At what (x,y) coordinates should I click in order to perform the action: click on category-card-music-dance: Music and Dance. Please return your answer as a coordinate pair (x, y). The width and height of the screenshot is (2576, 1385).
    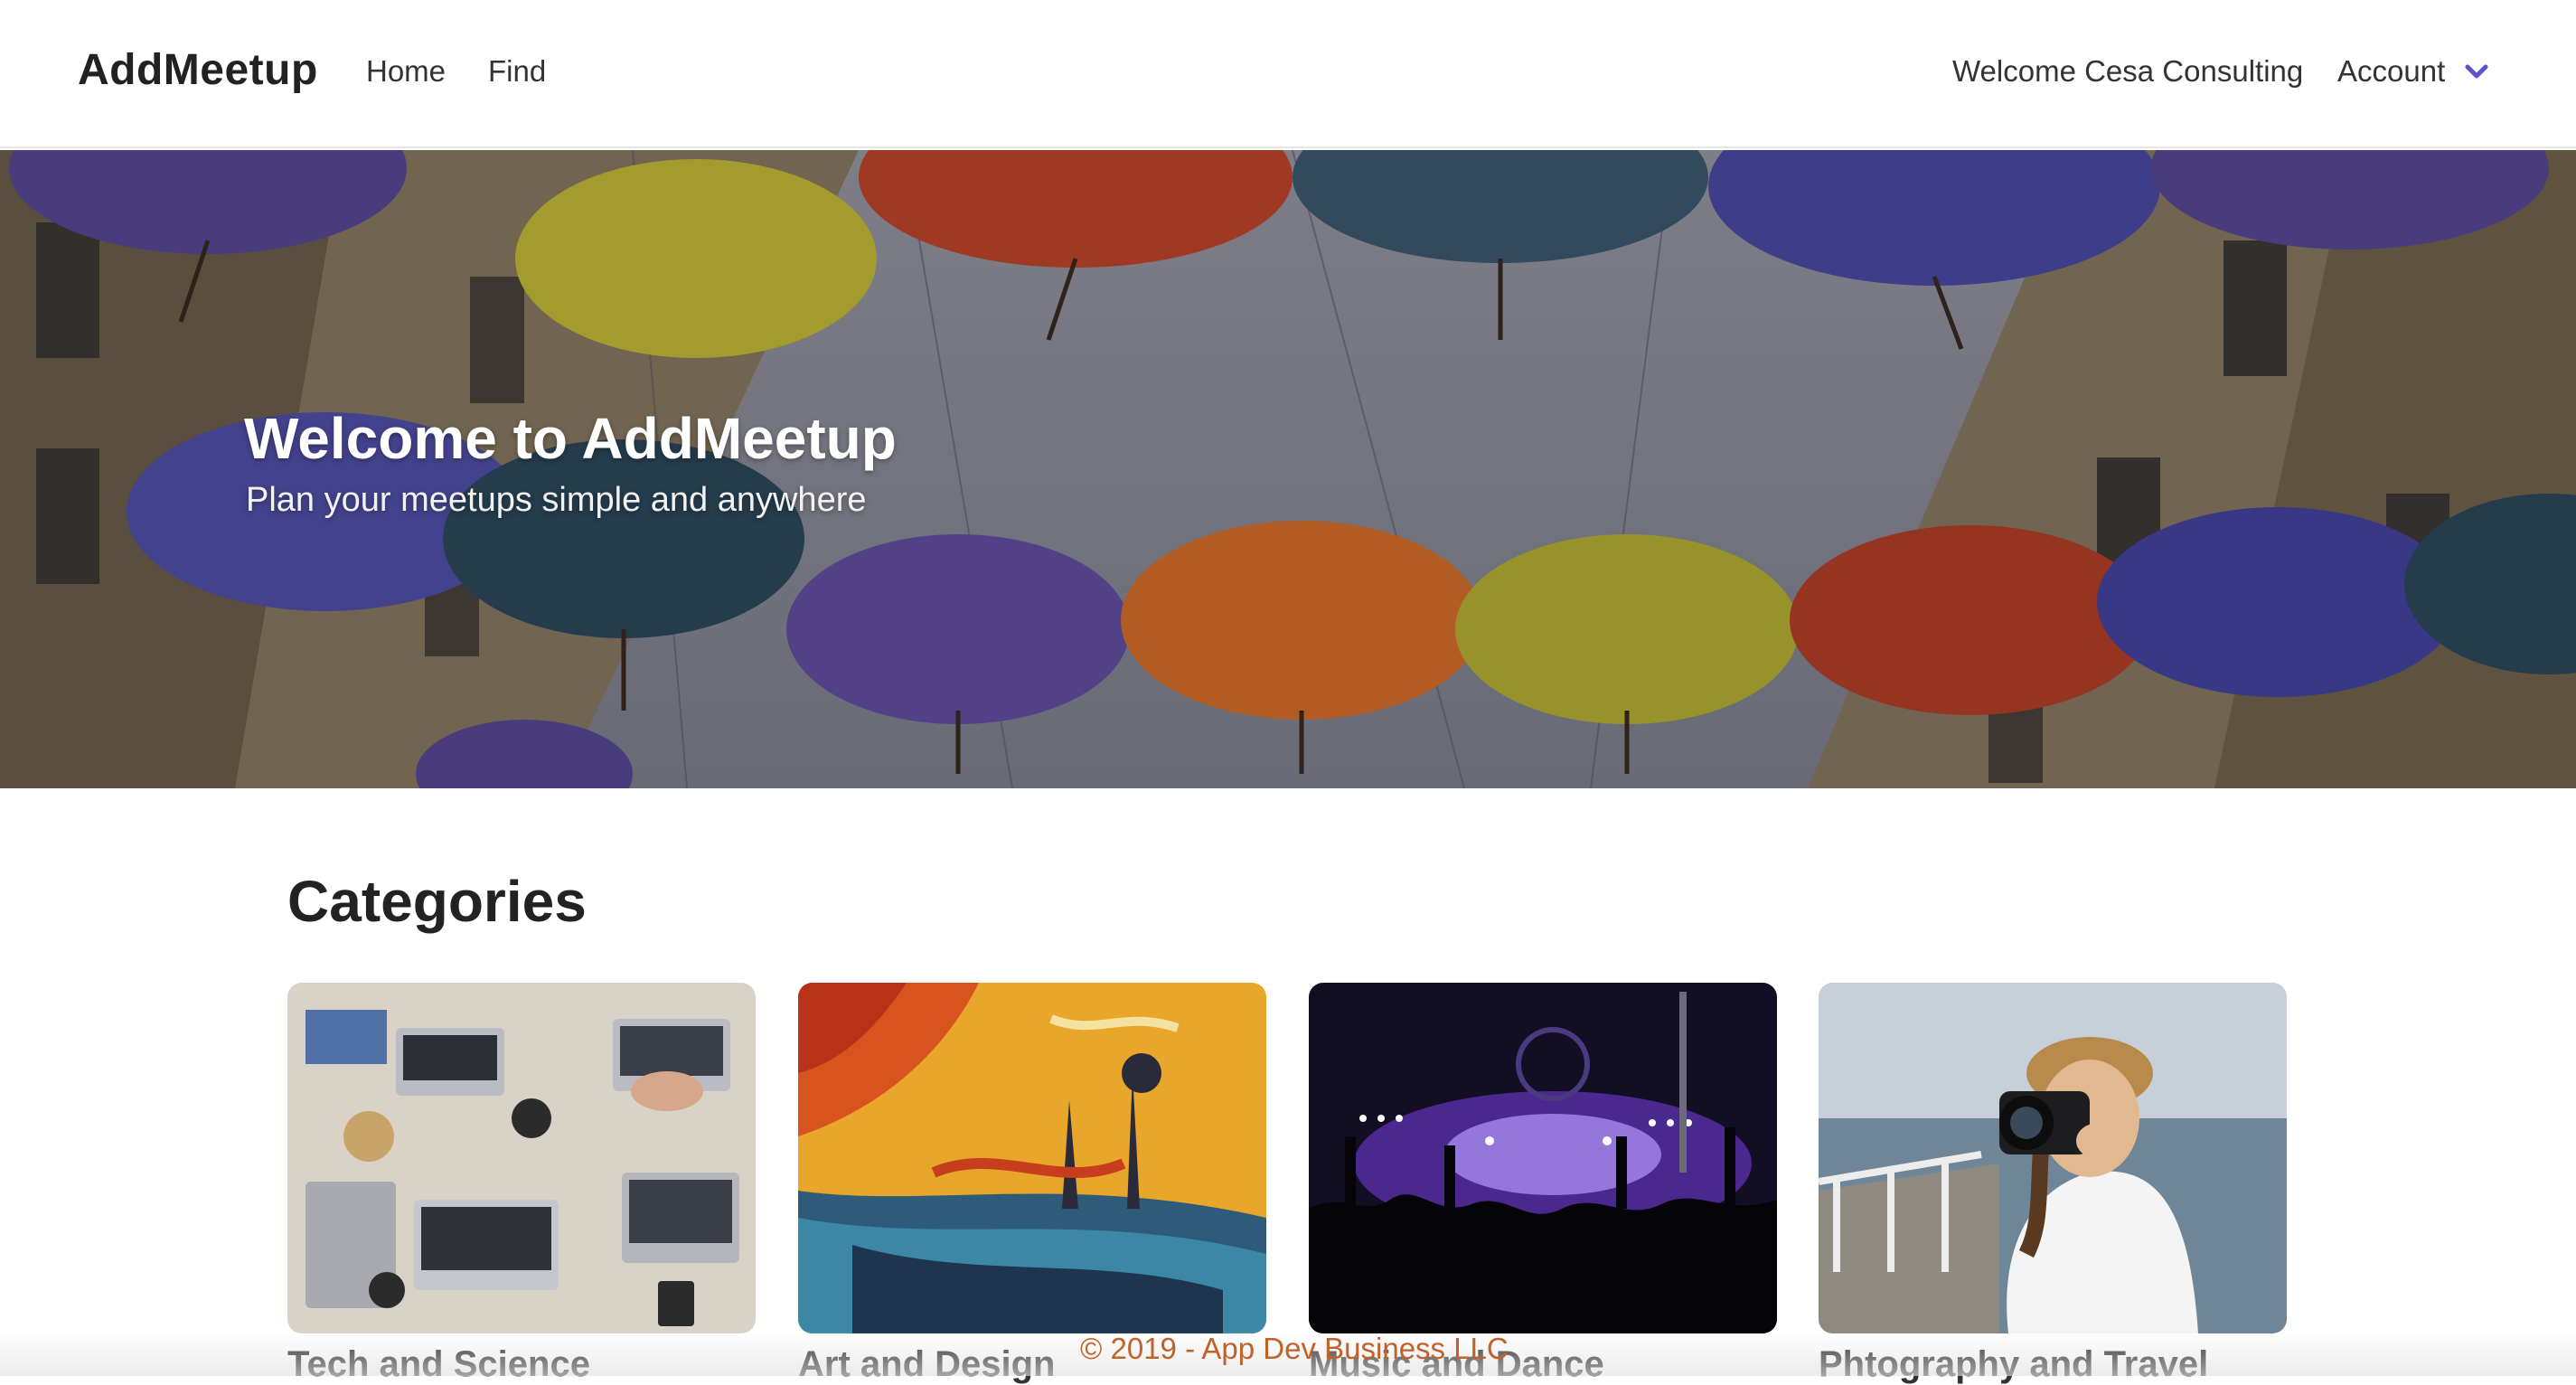
    Looking at the image, I should click on (1543, 1183).